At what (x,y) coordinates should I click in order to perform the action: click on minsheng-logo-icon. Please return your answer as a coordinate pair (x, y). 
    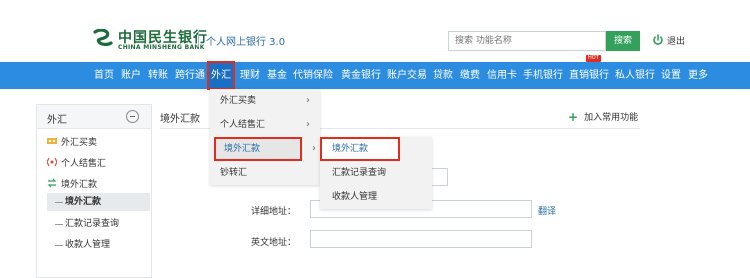
    Looking at the image, I should click on (103, 37).